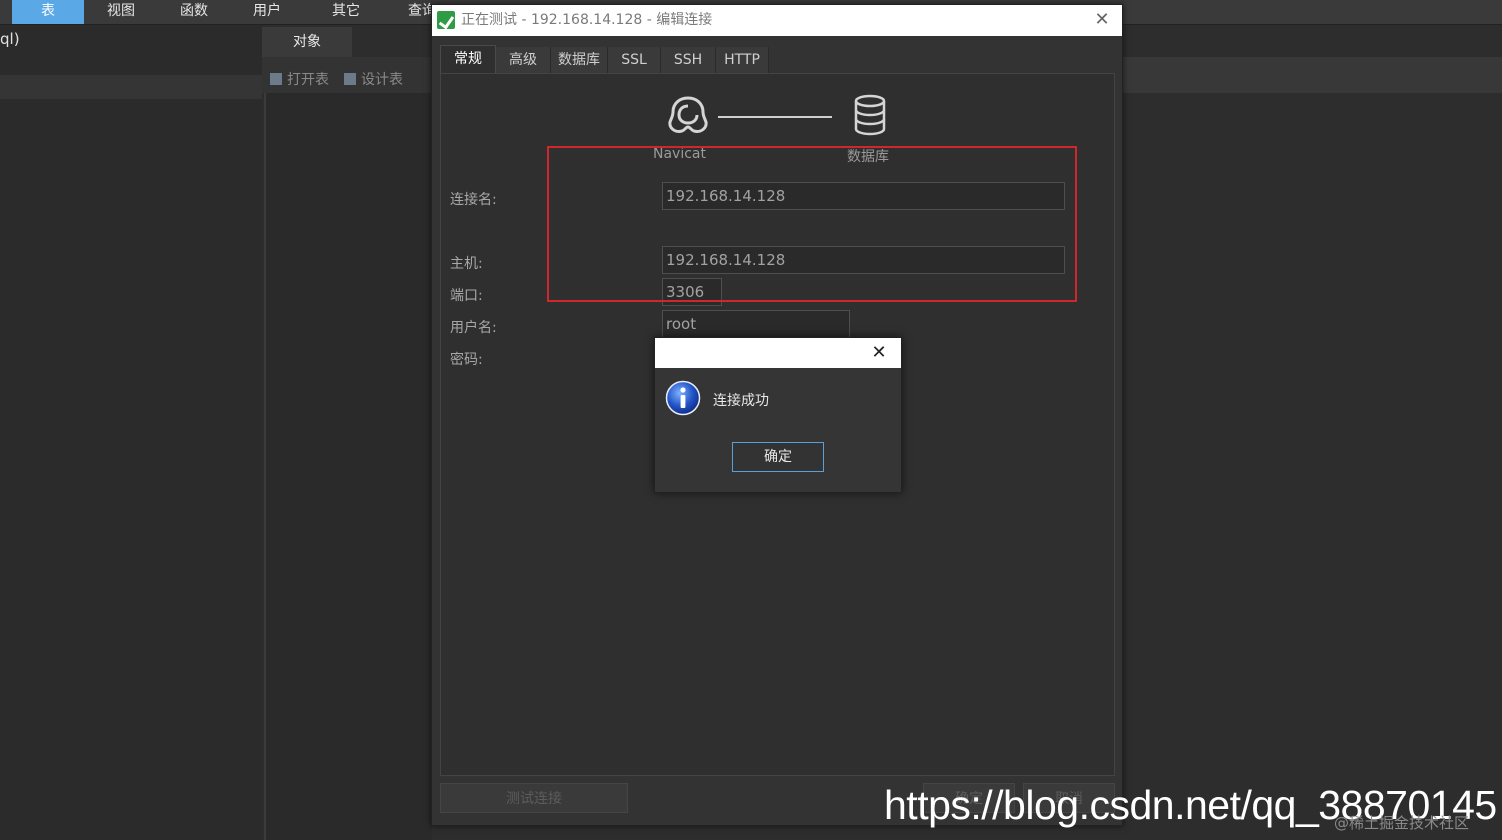  Describe the element at coordinates (778, 415) in the screenshot. I see `connection-success-messagebox: ✕ 连接成功 确定` at that location.